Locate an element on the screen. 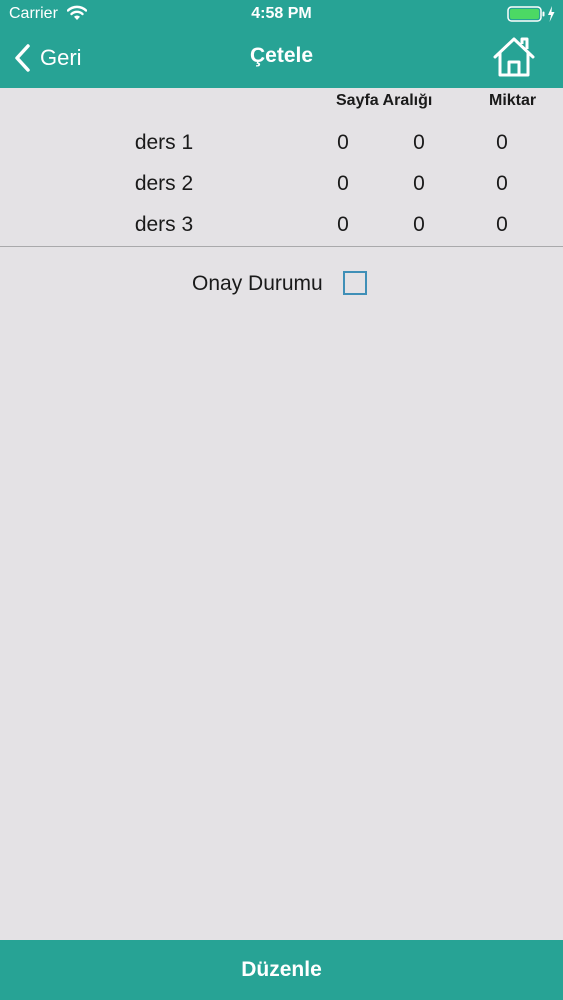 This screenshot has height=1000, width=563. row-label: ders 3 is located at coordinates (164, 224).